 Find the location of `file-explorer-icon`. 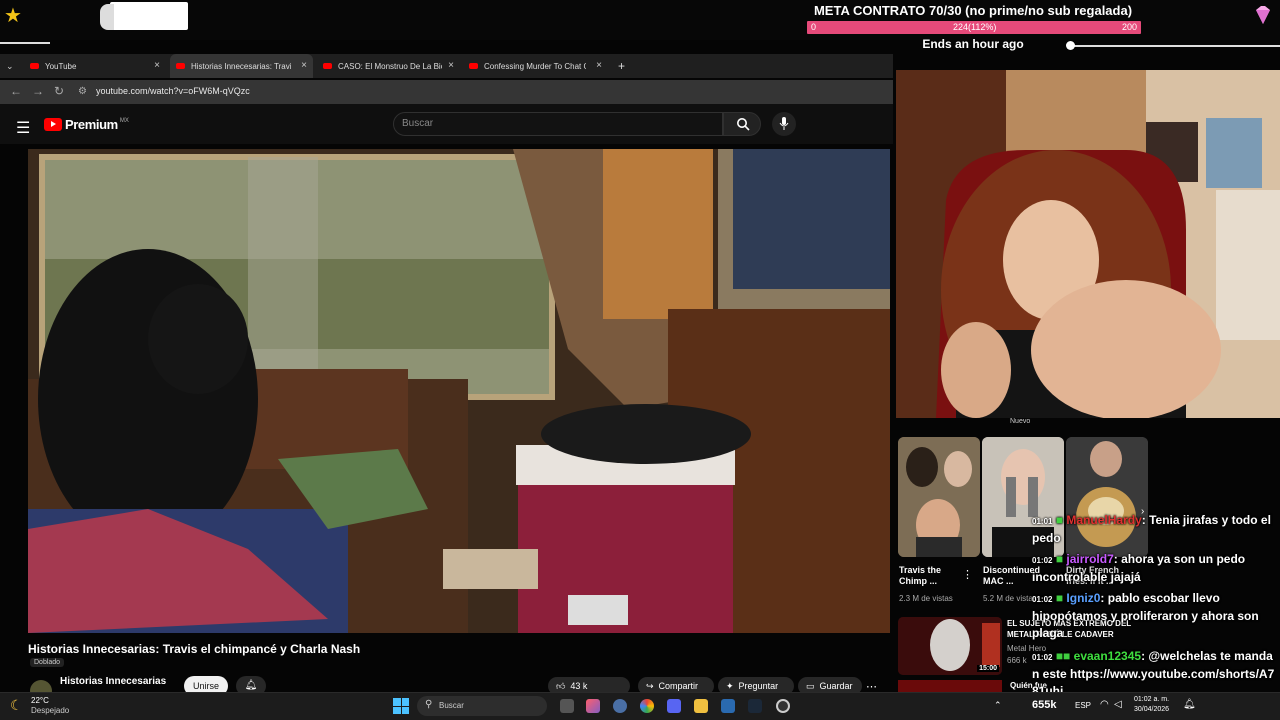

file-explorer-icon is located at coordinates (701, 706).